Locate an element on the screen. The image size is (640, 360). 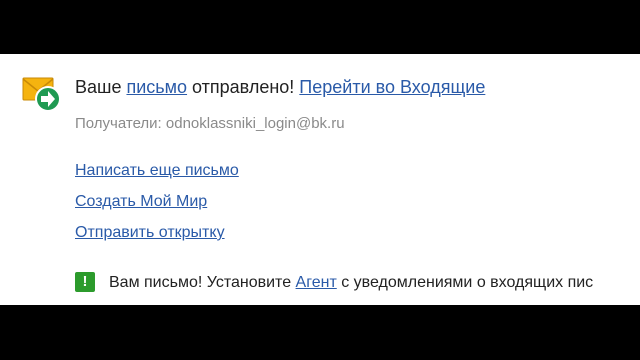
agent-link: Агент is located at coordinates (316, 282).